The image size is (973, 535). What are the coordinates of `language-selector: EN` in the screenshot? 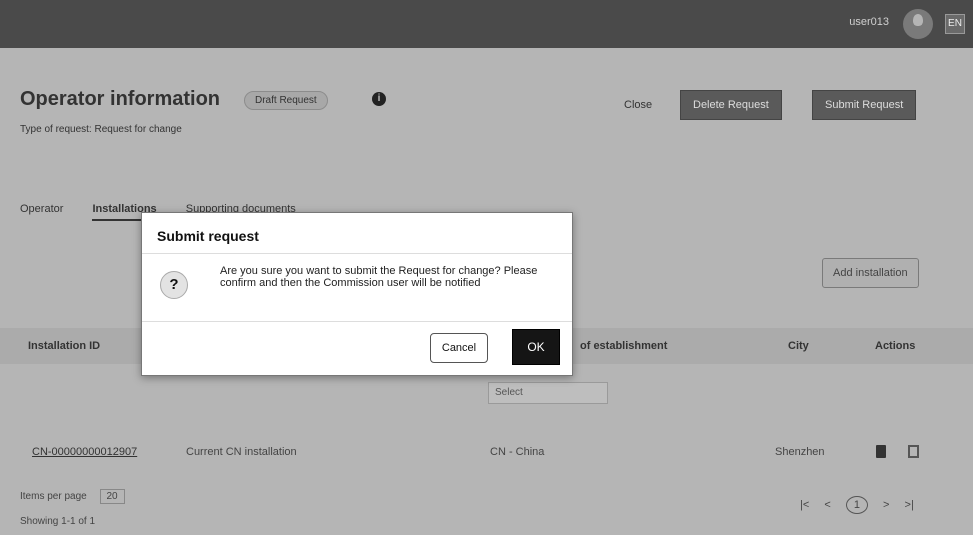 It's located at (955, 24).